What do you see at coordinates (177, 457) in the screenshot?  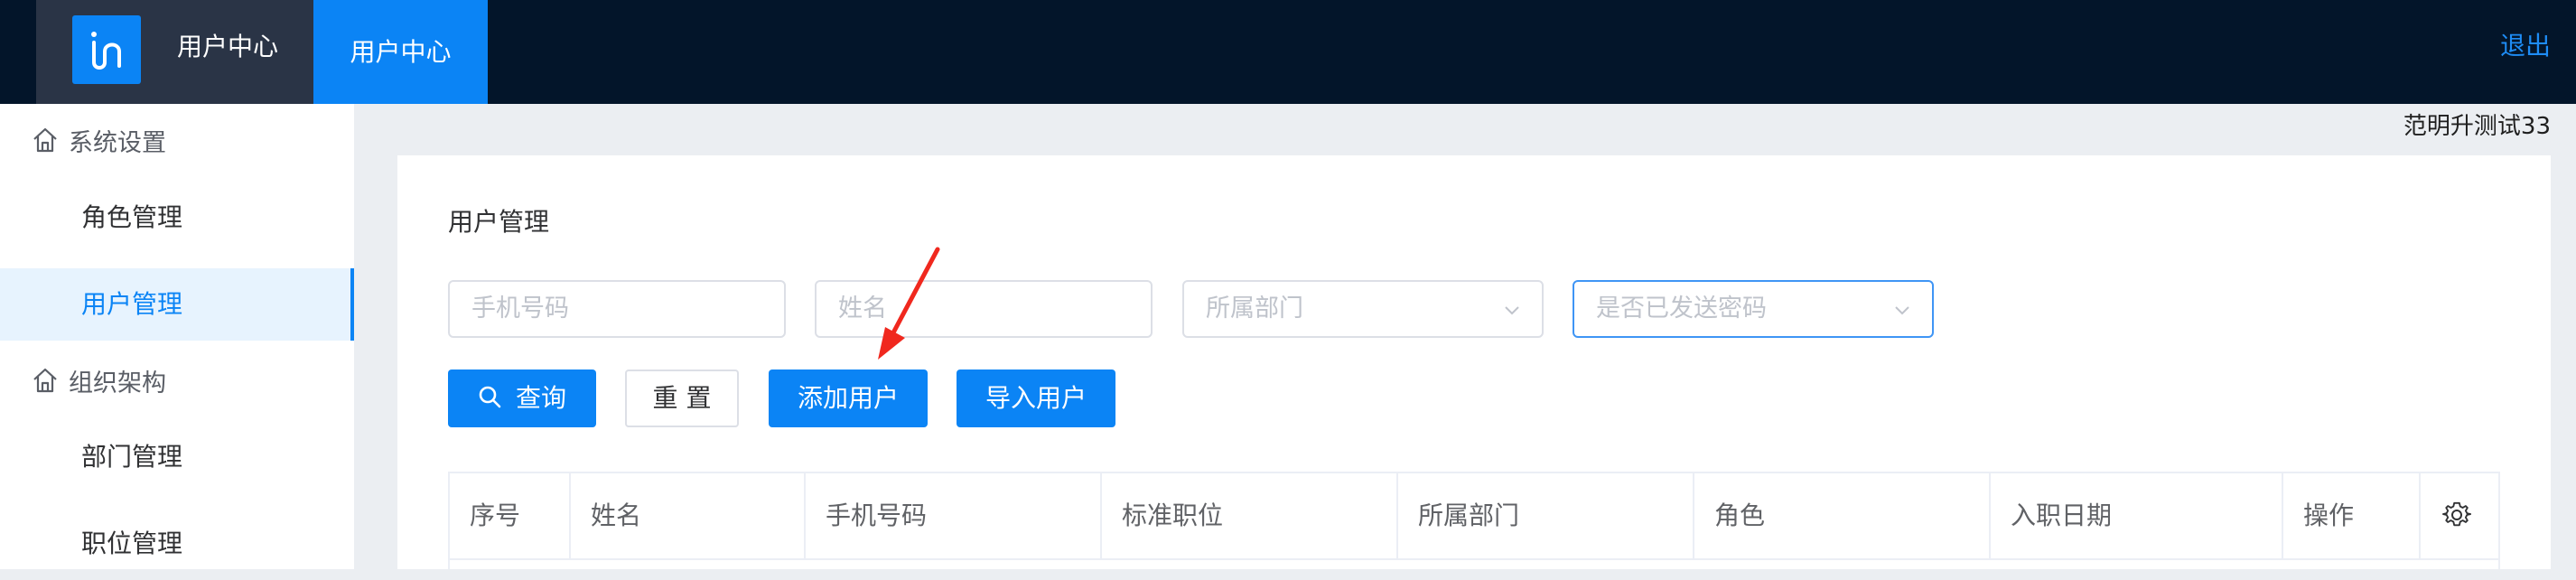 I see `sidebar-item-department-management: 部门管理` at bounding box center [177, 457].